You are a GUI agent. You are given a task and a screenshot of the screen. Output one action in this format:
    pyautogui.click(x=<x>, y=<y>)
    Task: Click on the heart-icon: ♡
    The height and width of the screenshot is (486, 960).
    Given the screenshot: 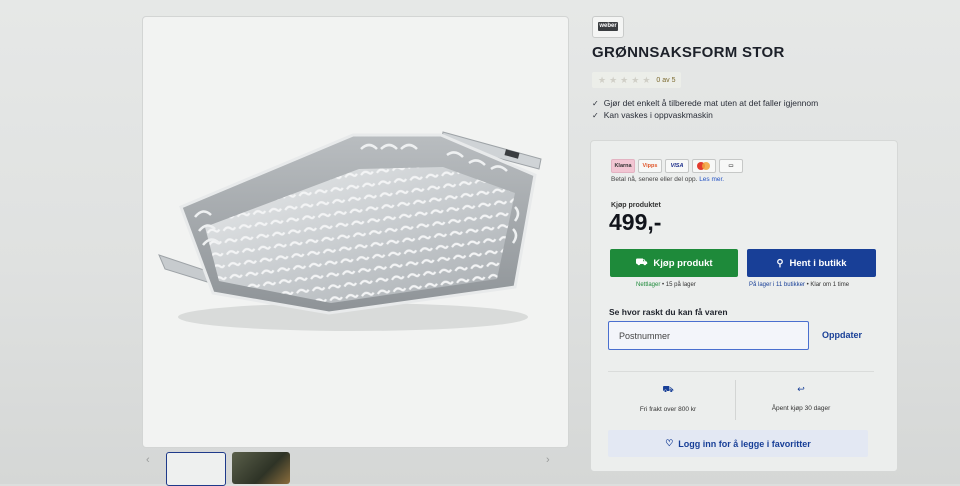 What is the action you would take?
    pyautogui.click(x=669, y=443)
    